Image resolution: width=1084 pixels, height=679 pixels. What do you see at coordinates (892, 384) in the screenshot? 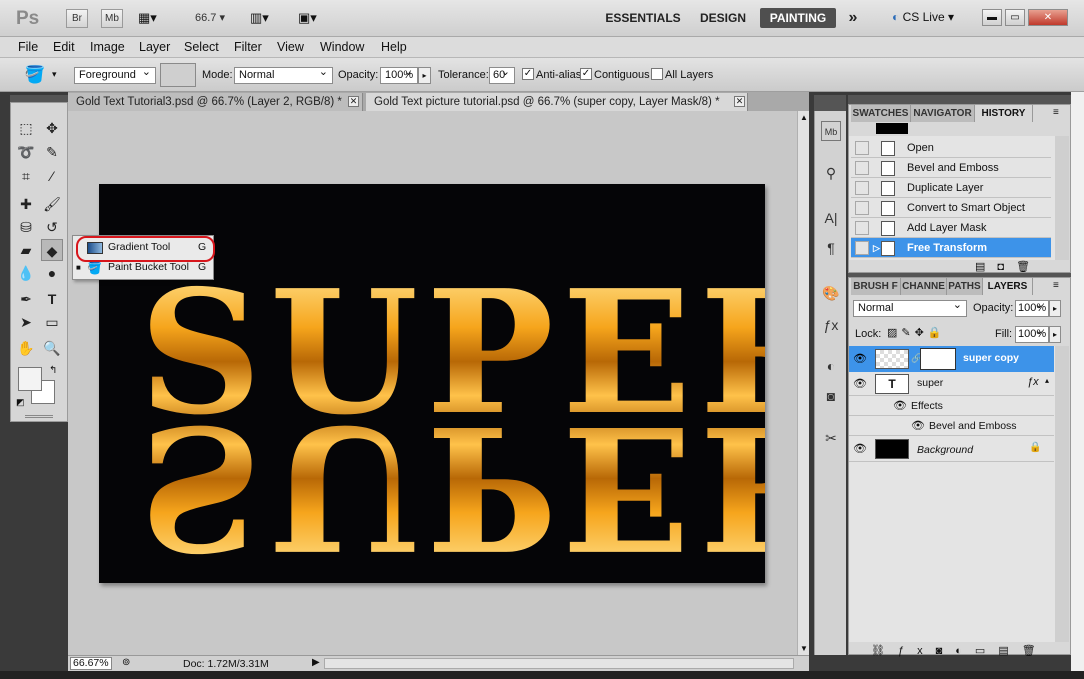
I see `type-layer-thumbnail: T` at bounding box center [892, 384].